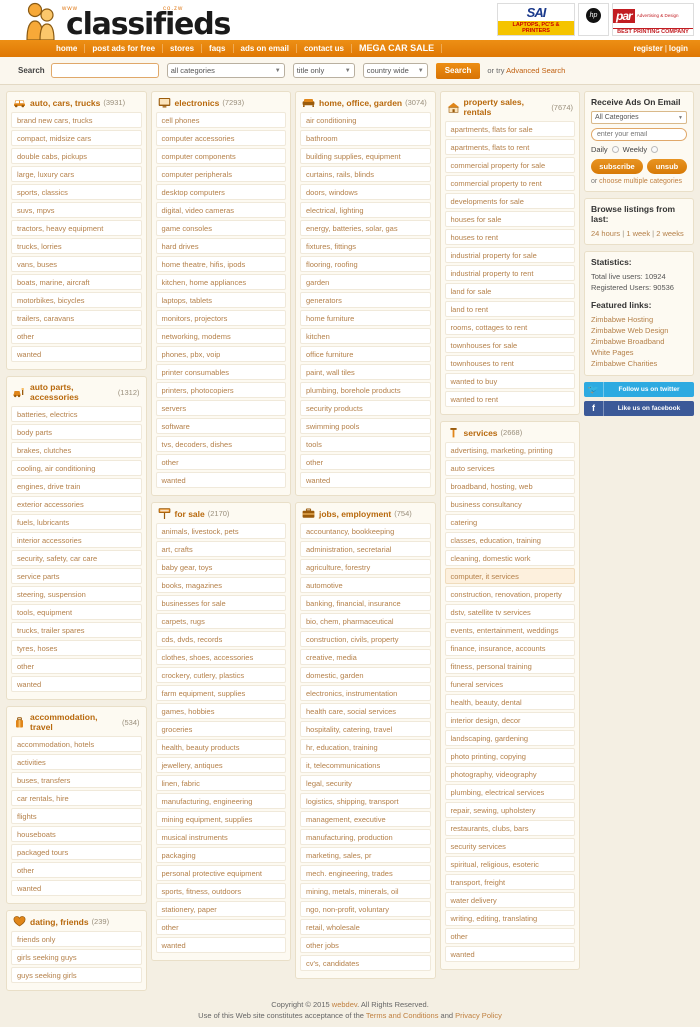  What do you see at coordinates (220, 909) in the screenshot?
I see `subcategory-link: stationery, paper` at bounding box center [220, 909].